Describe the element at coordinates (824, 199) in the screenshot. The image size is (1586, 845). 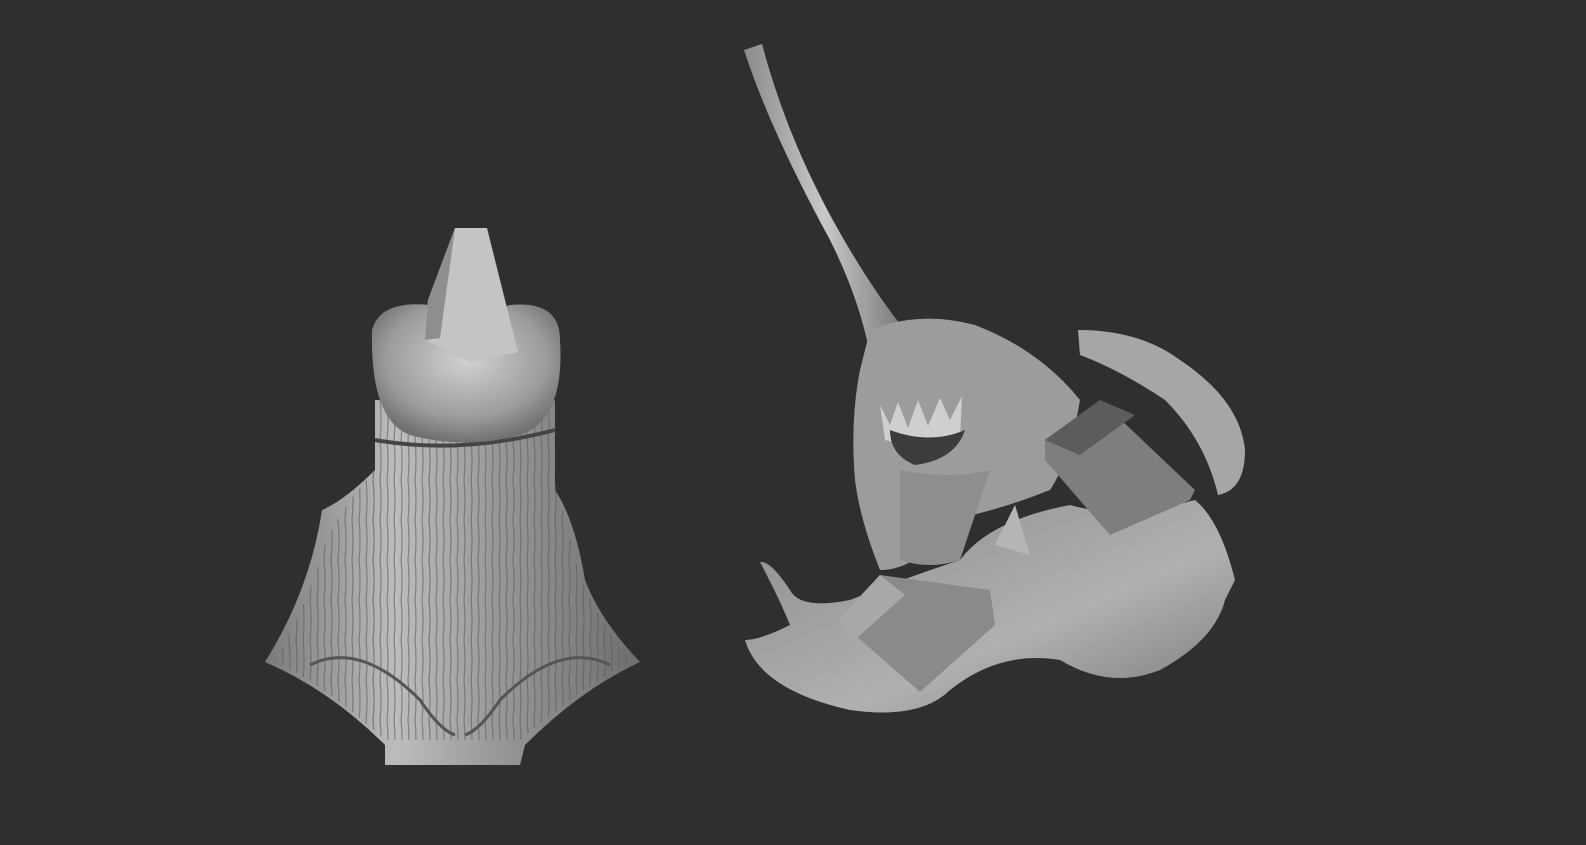
I see `horn` at that location.